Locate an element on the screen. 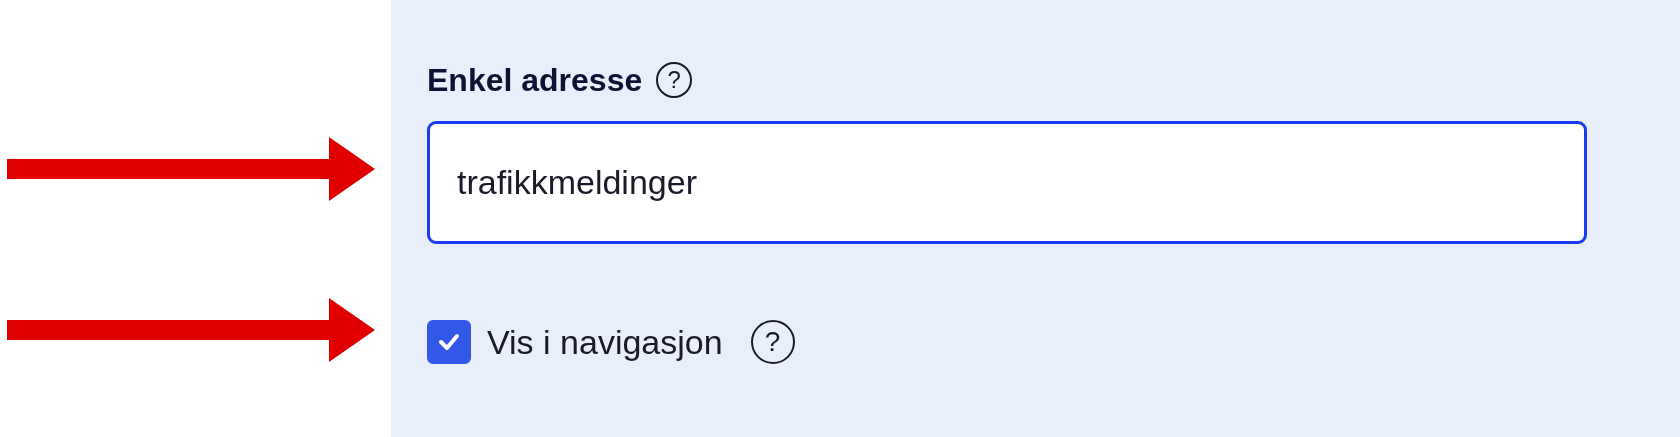  checkbox is located at coordinates (449, 342).